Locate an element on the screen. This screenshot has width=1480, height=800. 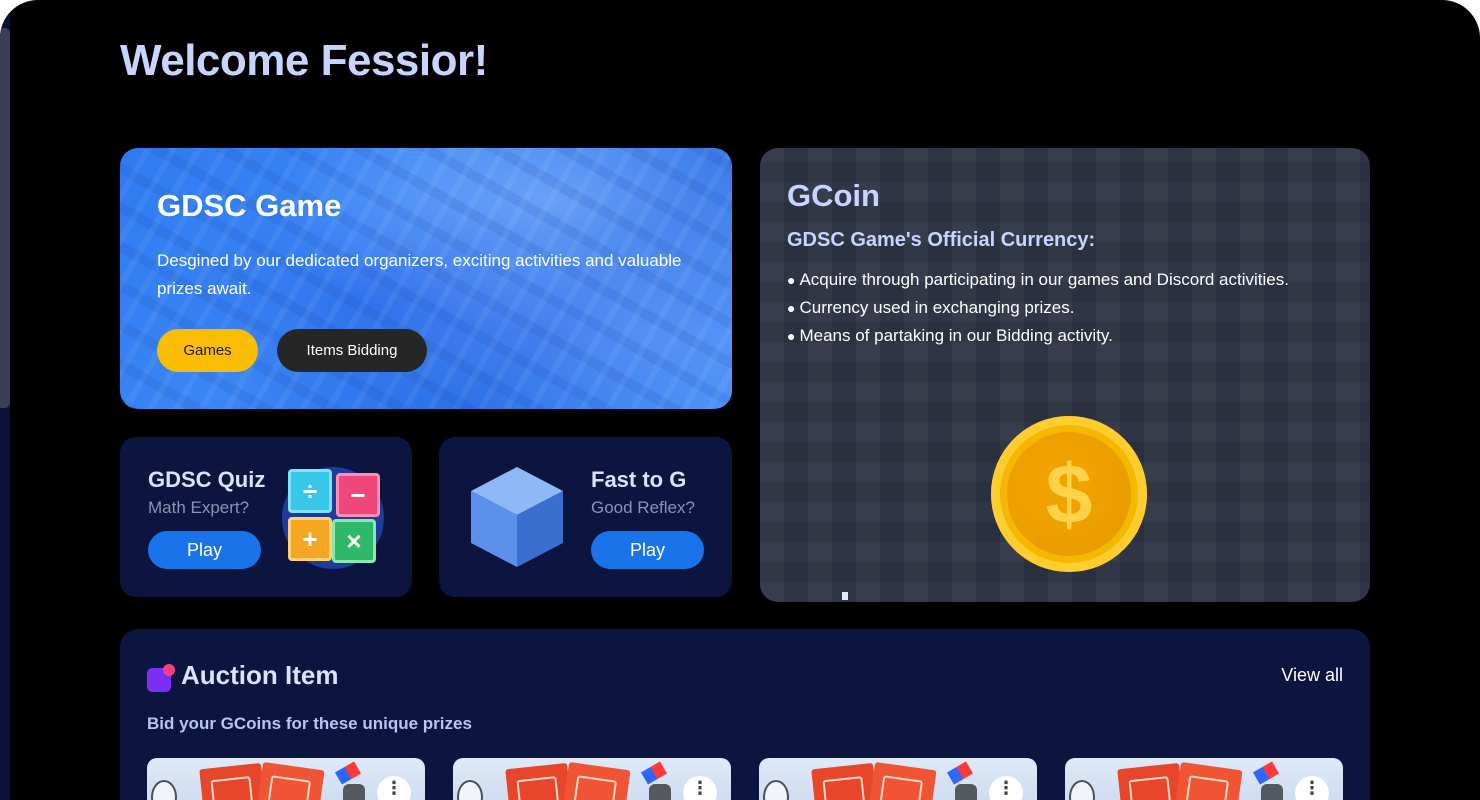
games-button: Games is located at coordinates (207, 350).